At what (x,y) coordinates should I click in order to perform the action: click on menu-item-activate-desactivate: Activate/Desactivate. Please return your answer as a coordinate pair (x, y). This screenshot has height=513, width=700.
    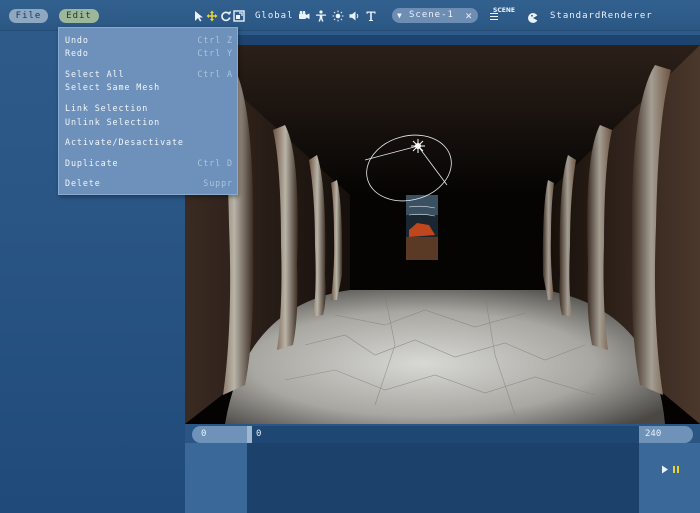
    Looking at the image, I should click on (149, 142).